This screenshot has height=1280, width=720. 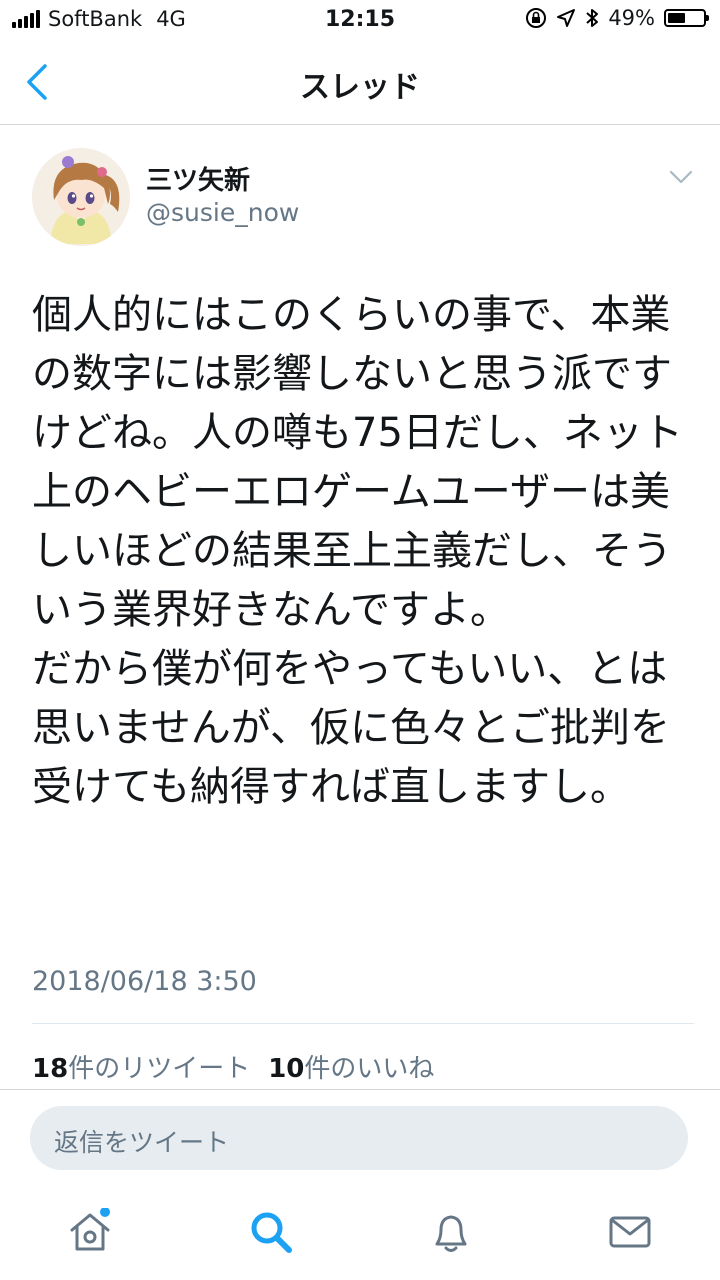 What do you see at coordinates (222, 212) in the screenshot?
I see `author-handle: @susie_now` at bounding box center [222, 212].